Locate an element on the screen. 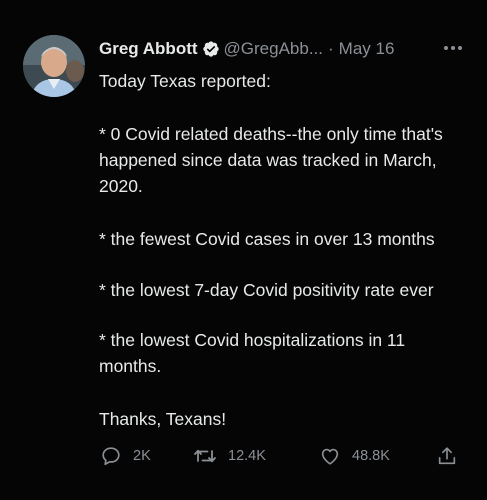 This screenshot has width=487, height=500. more-options-icon is located at coordinates (453, 48).